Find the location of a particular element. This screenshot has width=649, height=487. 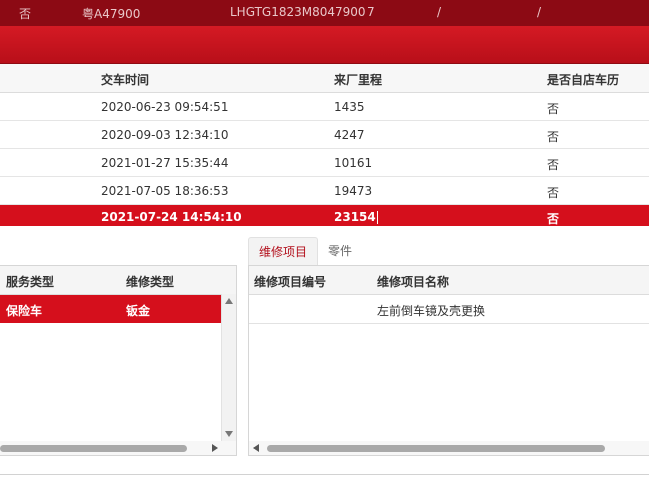

cell-repair-type: 钣金 is located at coordinates (138, 311).